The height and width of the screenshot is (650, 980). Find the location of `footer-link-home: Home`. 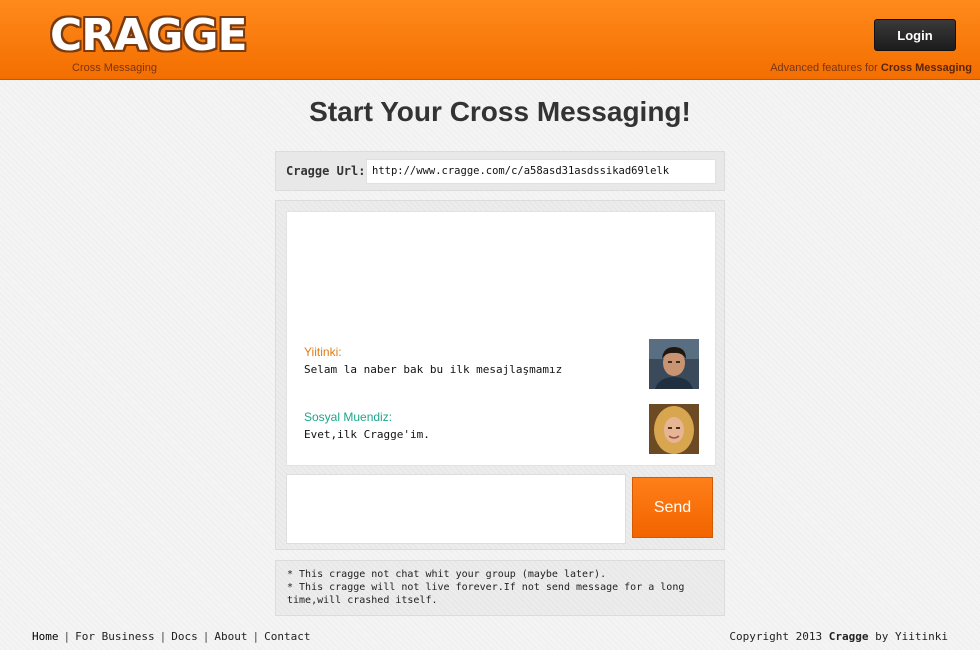

footer-link-home: Home is located at coordinates (45, 636).